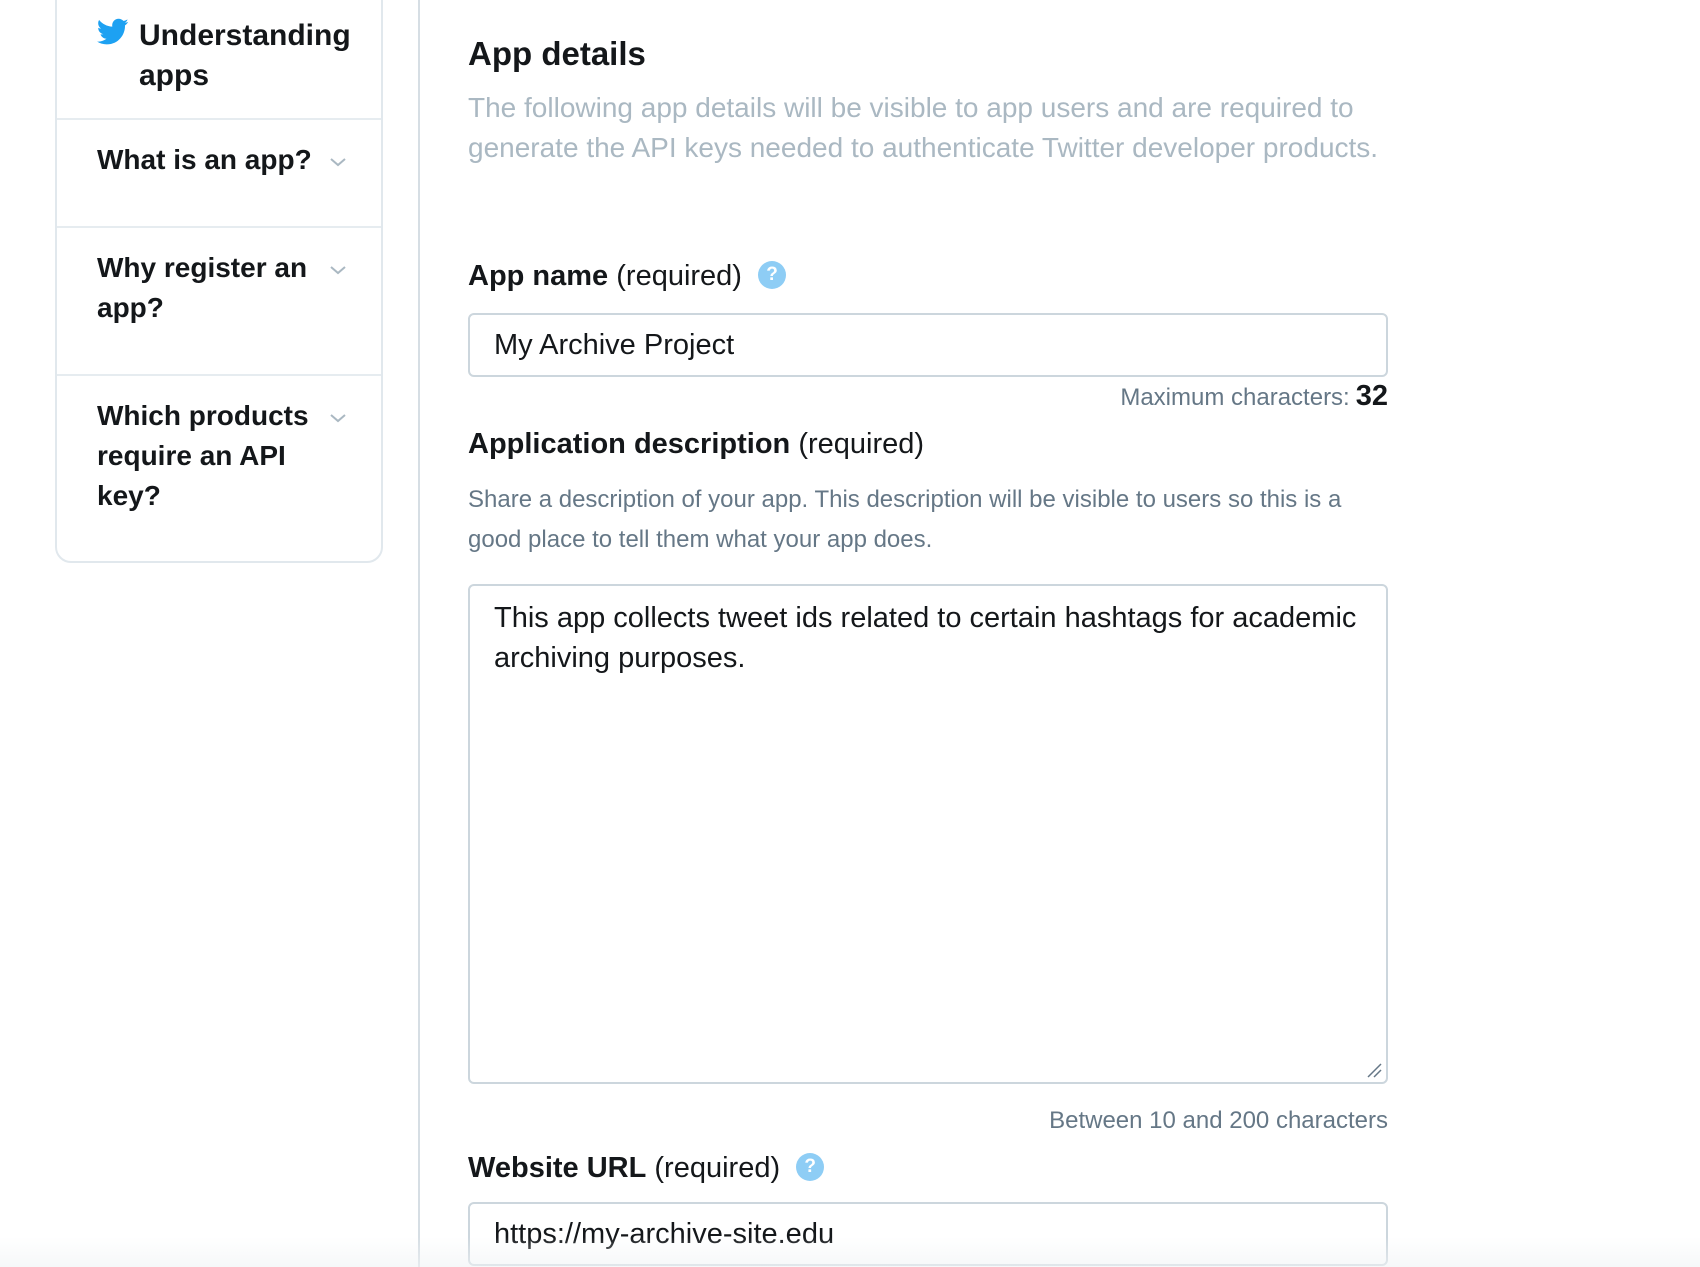 This screenshot has height=1267, width=1700. Describe the element at coordinates (245, 55) in the screenshot. I see `sidebar-title: Understanding apps` at that location.